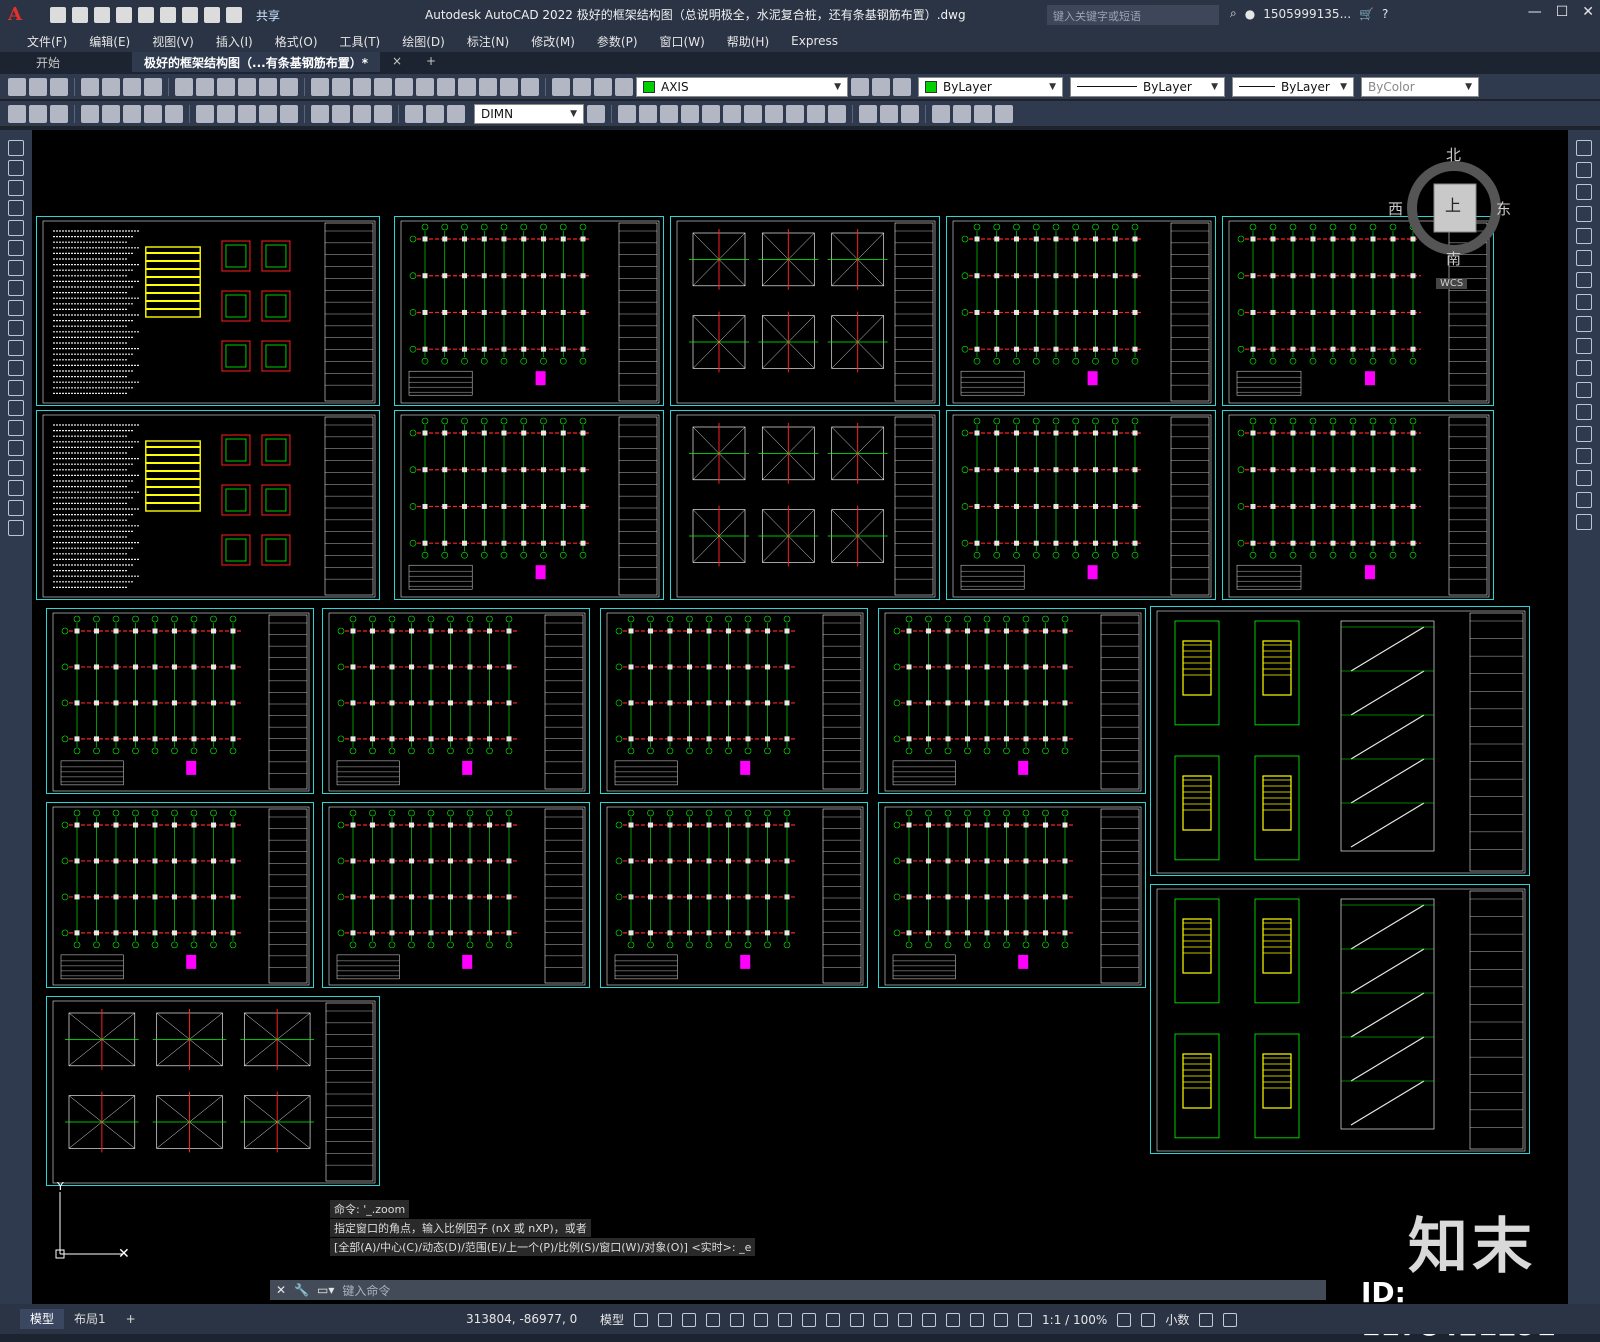 The width and height of the screenshot is (1600, 1342). Describe the element at coordinates (990, 86) in the screenshot. I see `color-combo: ByLayer ▼` at that location.